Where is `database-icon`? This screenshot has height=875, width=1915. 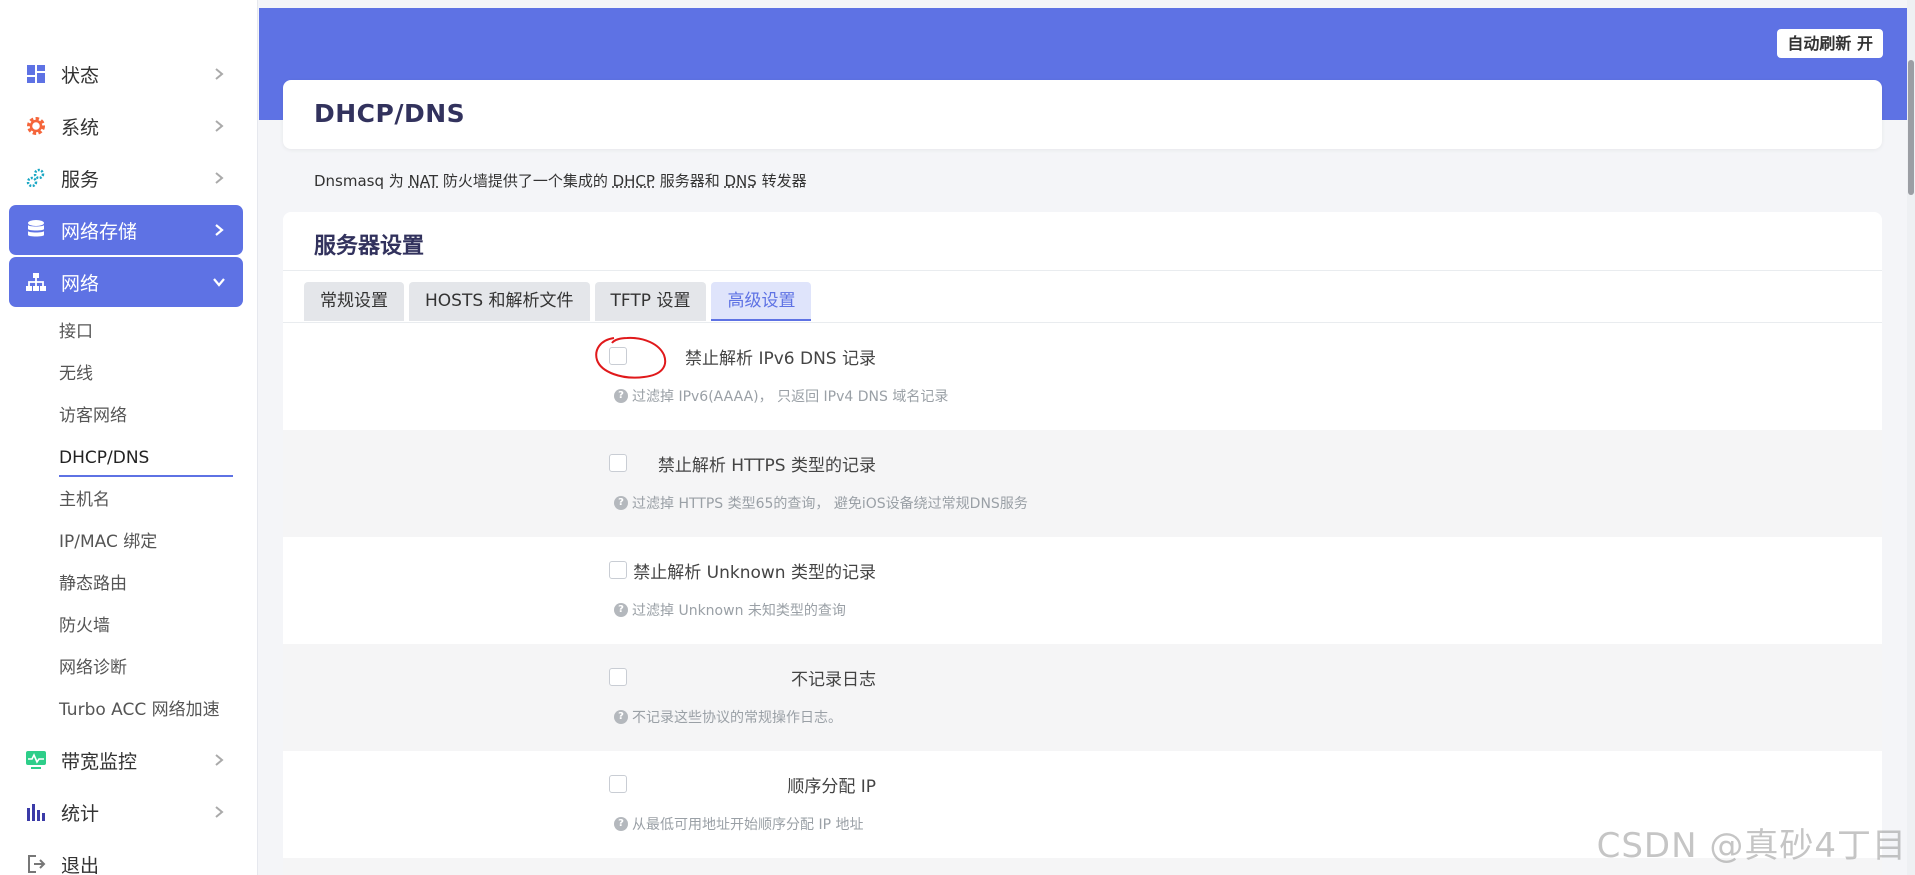
database-icon is located at coordinates (36, 230).